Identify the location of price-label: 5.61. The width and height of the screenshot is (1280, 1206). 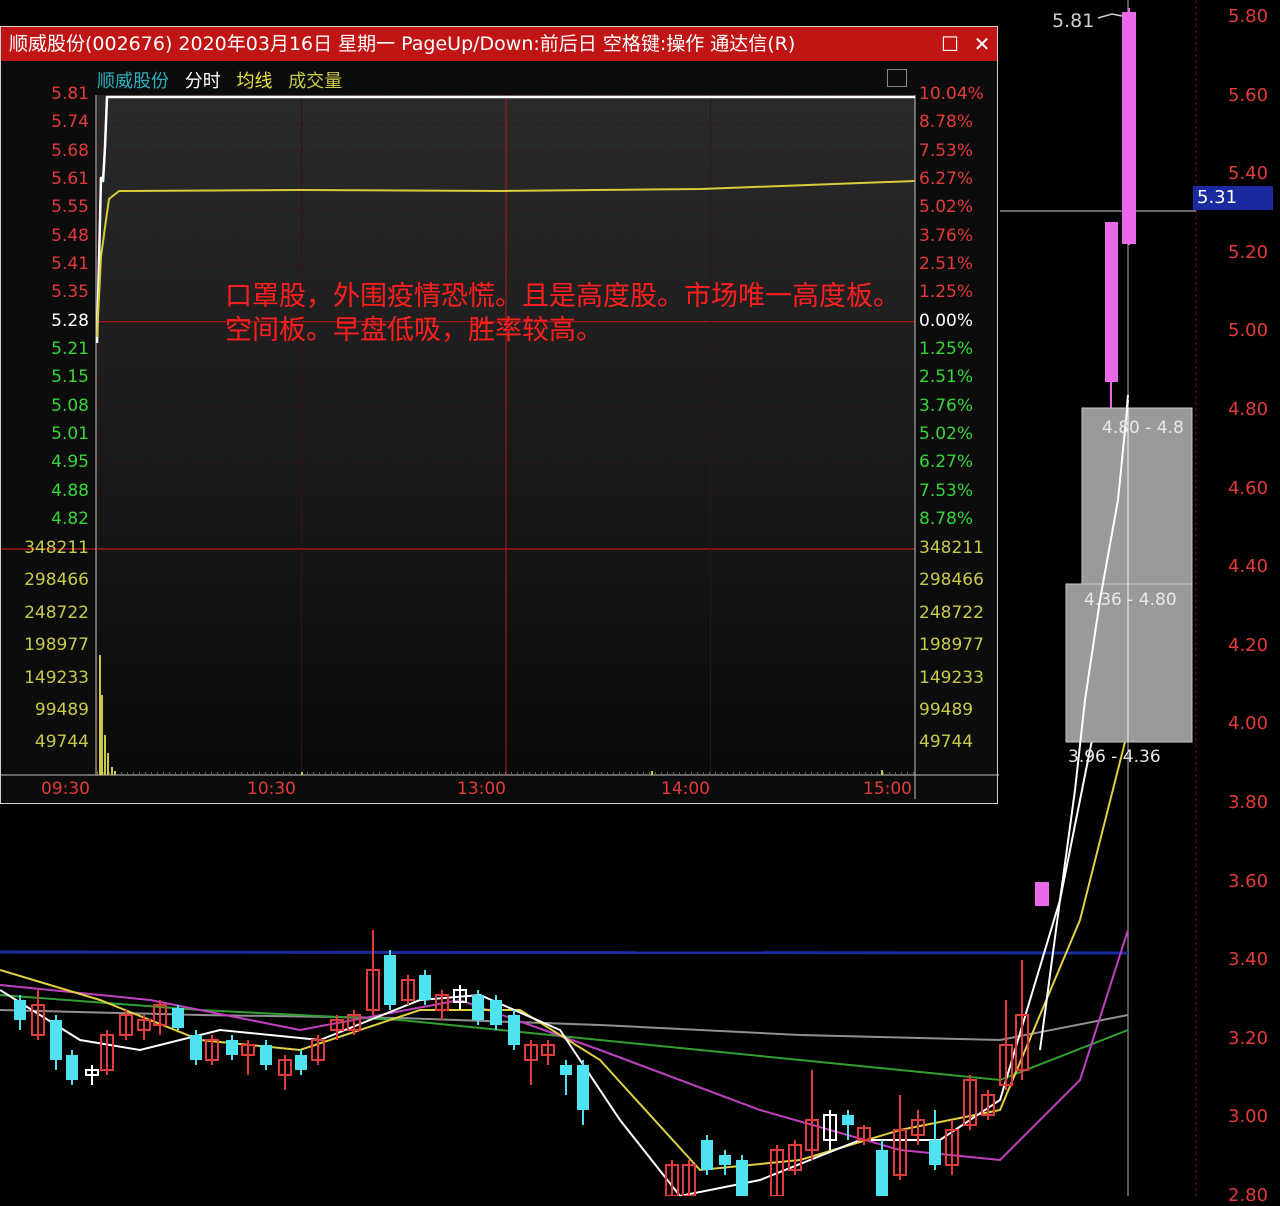
(70, 179).